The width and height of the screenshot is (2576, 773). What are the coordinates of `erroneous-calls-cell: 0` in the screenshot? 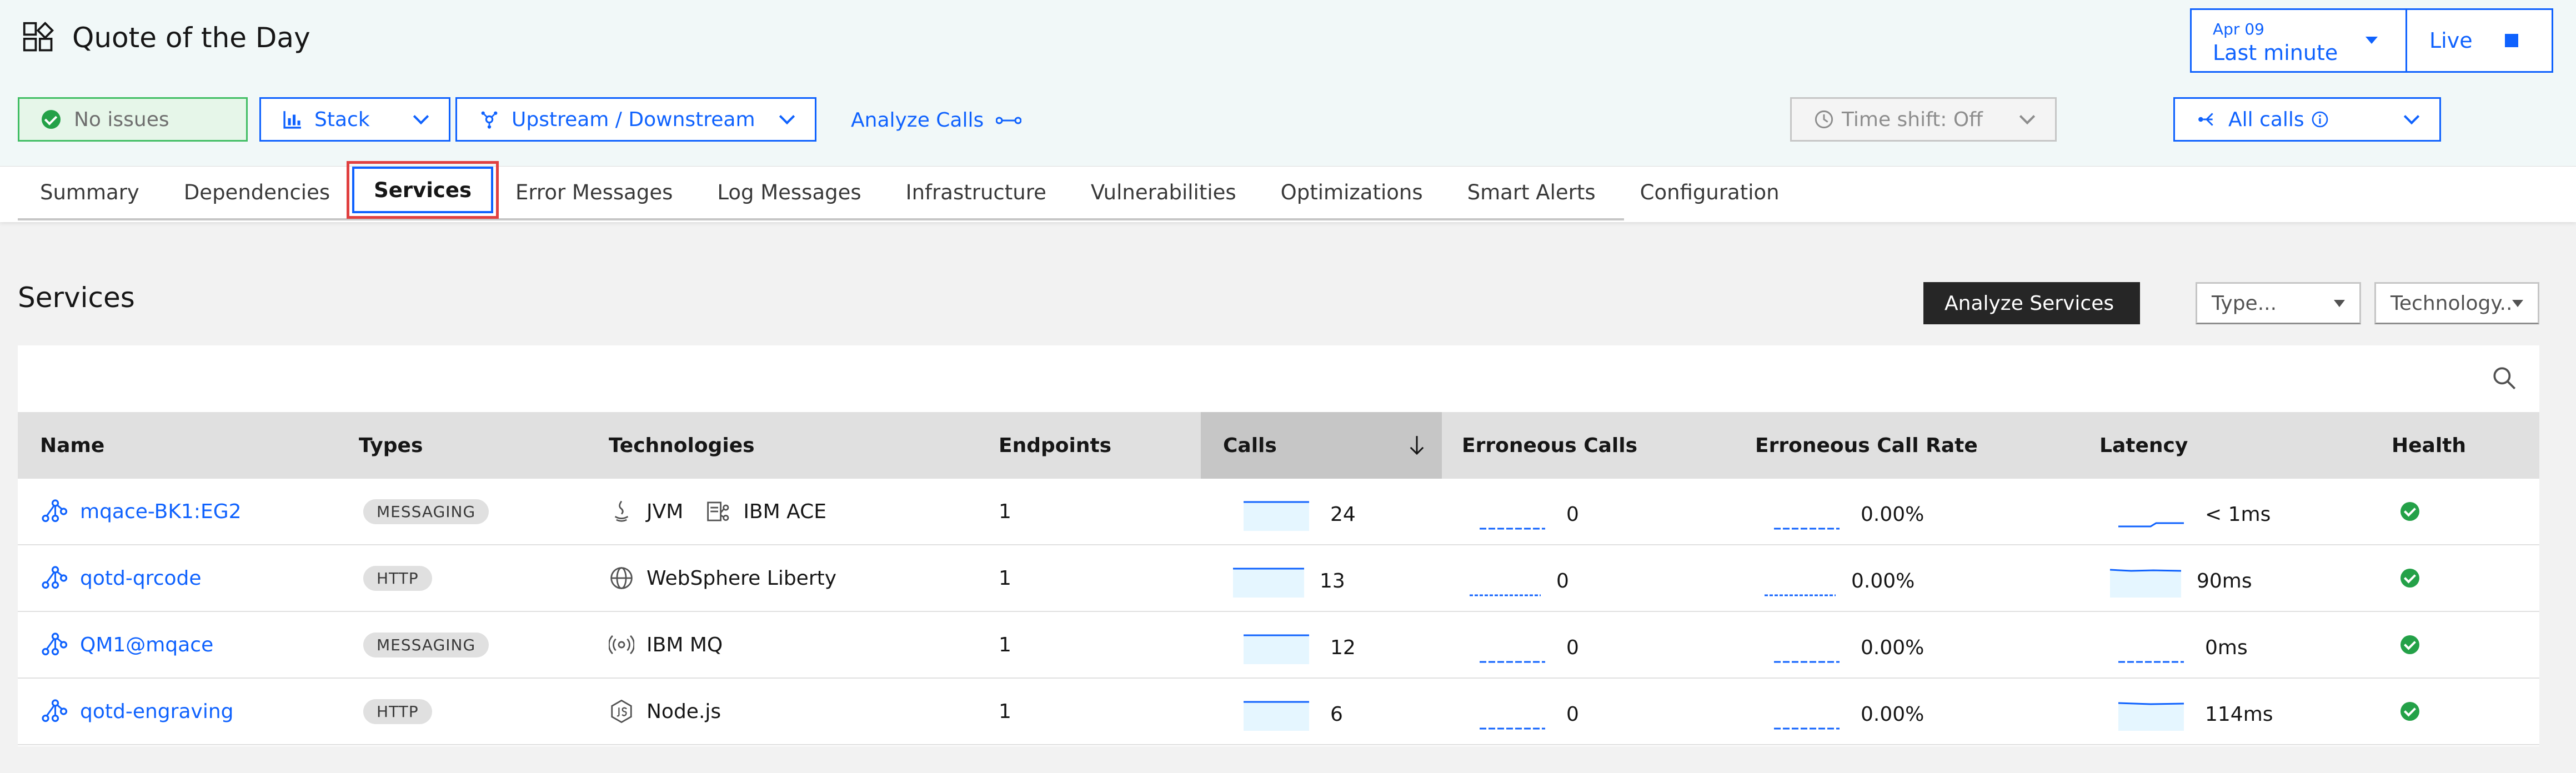 It's located at (1529, 711).